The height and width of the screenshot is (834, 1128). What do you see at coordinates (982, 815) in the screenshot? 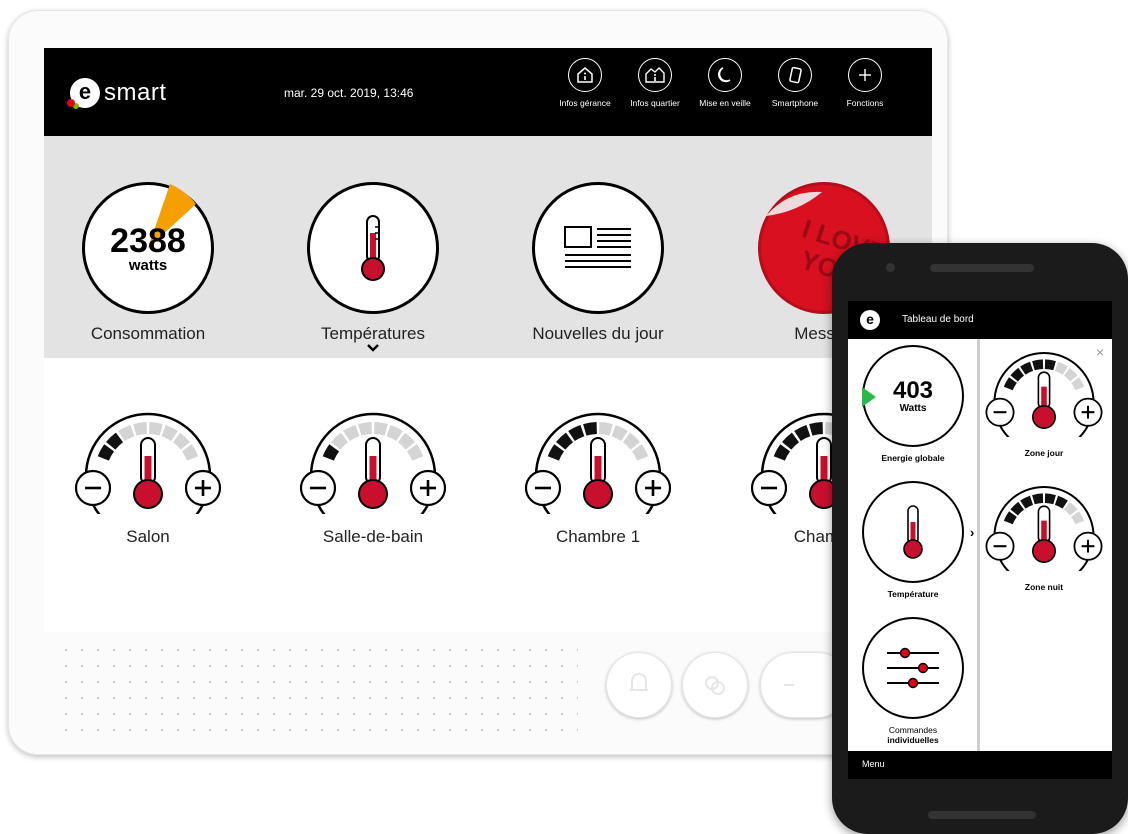
I see `phone-bottom-speaker` at bounding box center [982, 815].